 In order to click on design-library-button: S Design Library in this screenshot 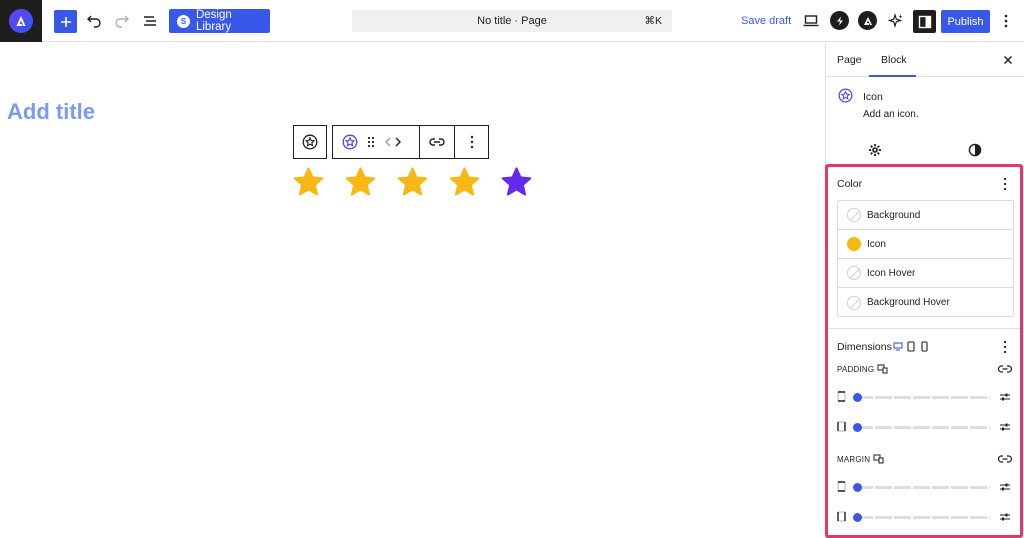, I will do `click(219, 21)`.